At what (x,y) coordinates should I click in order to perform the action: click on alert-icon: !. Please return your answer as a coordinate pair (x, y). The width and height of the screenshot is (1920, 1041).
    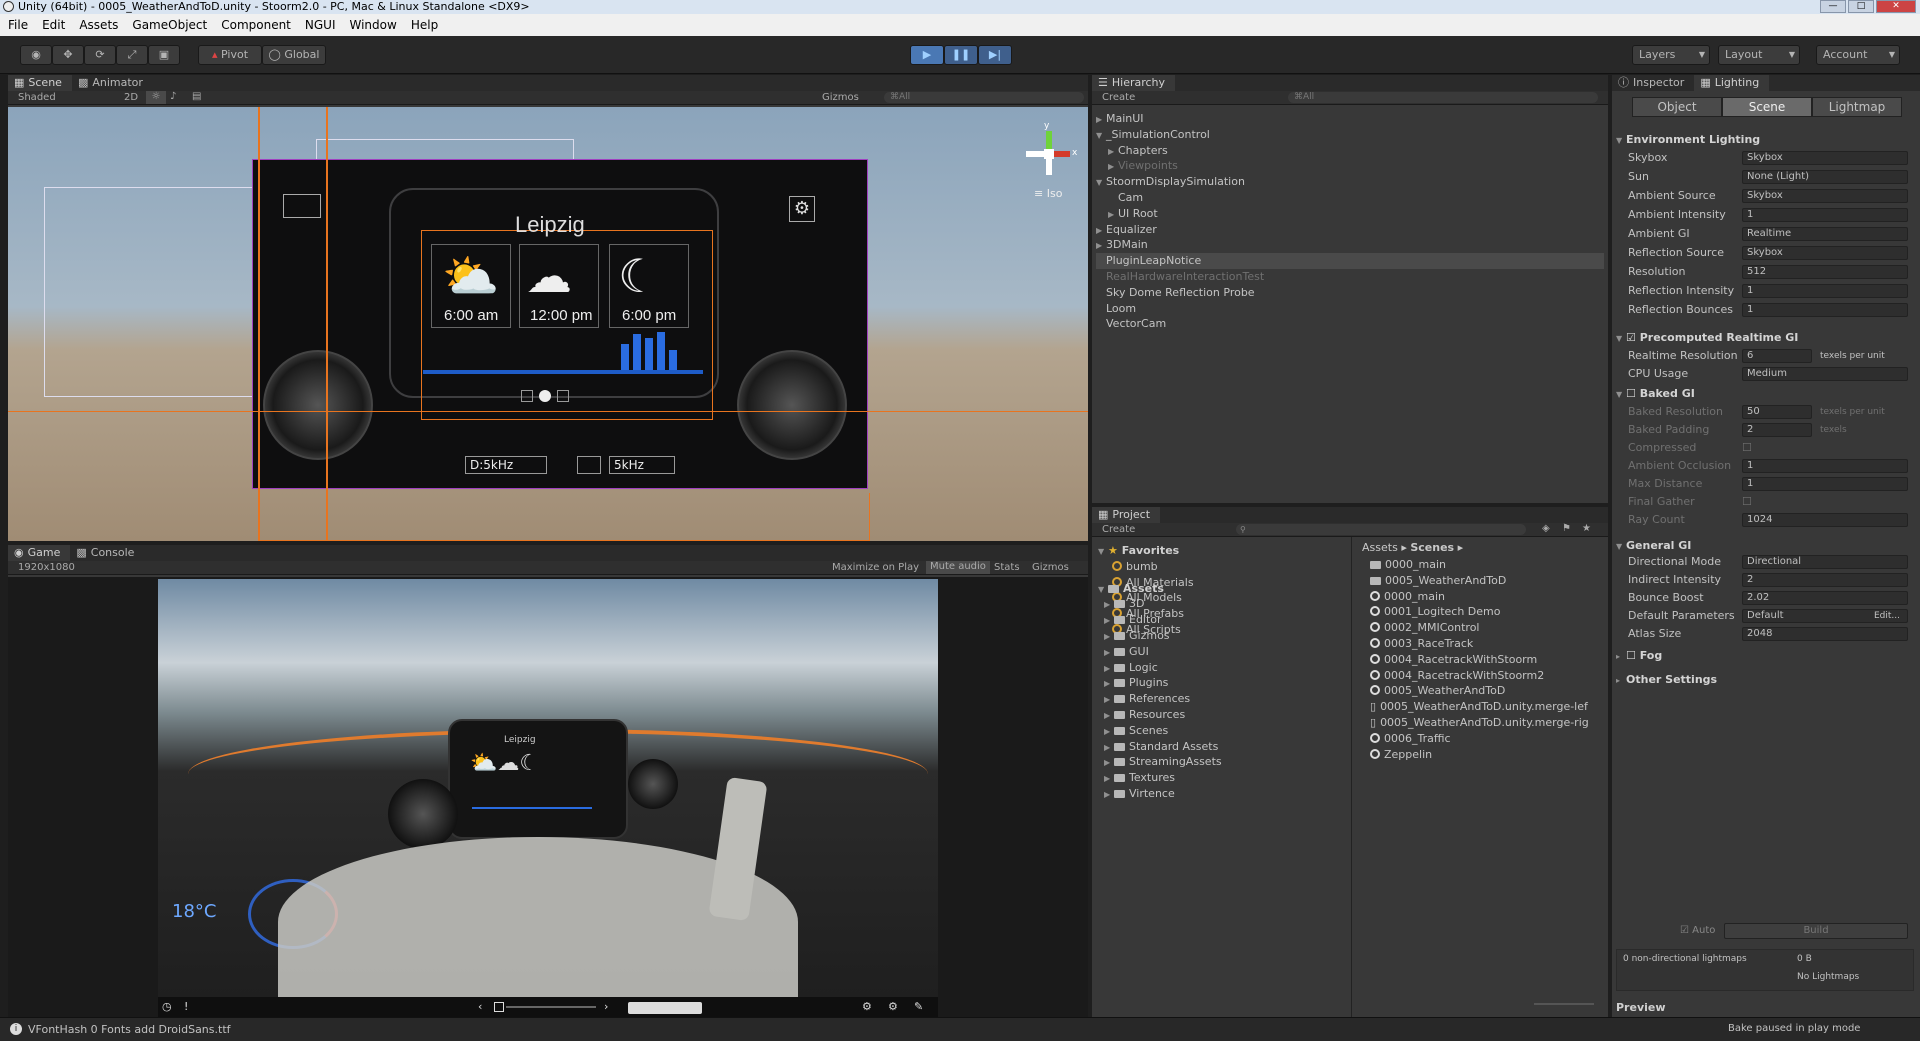
    Looking at the image, I should click on (186, 1006).